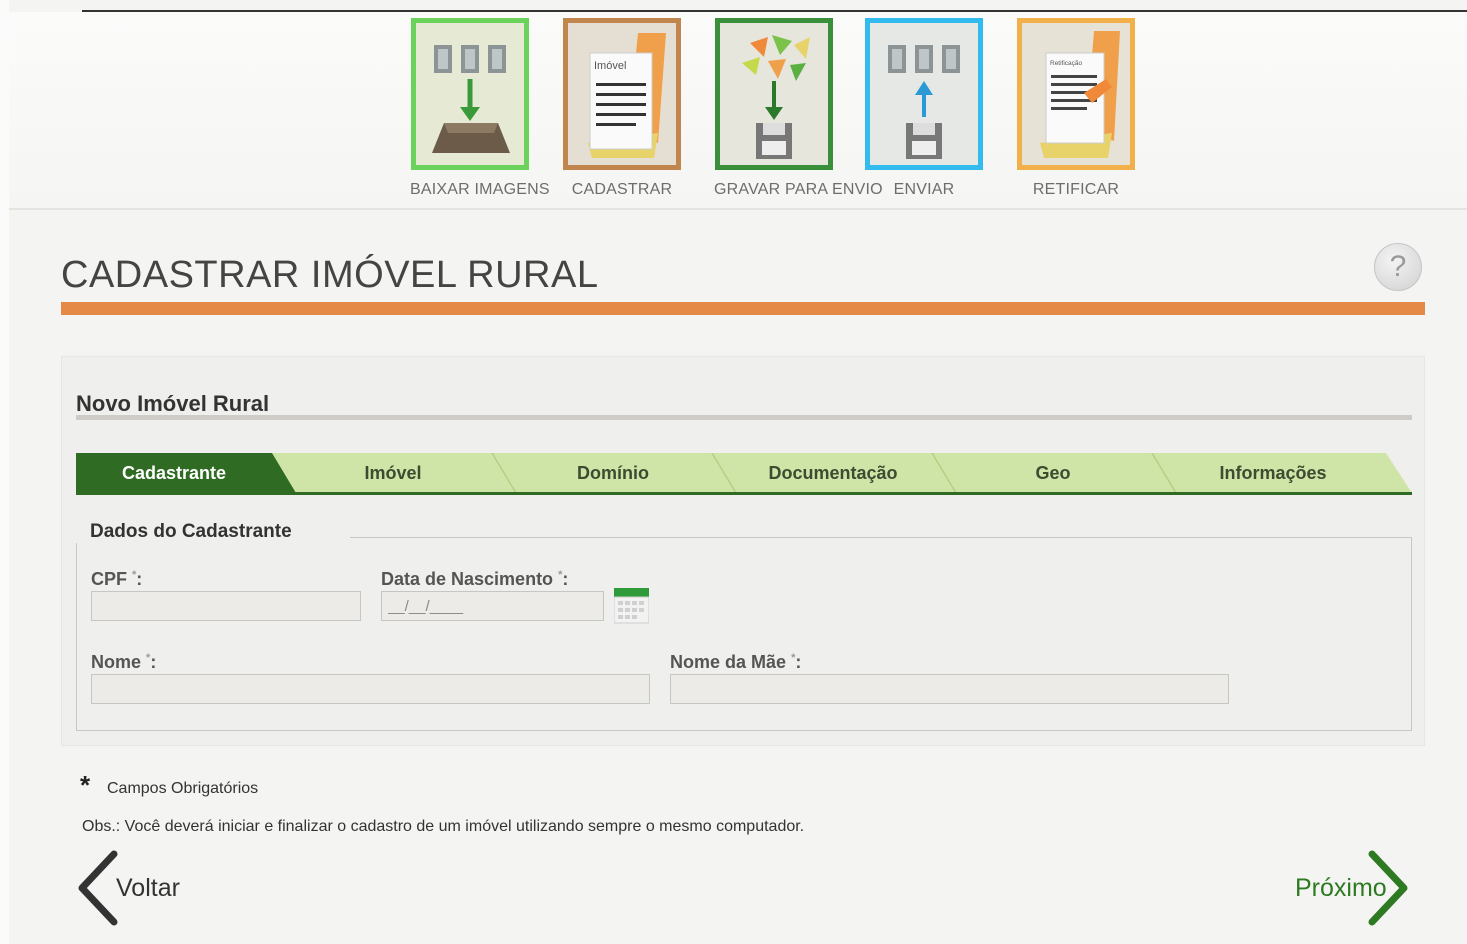 The height and width of the screenshot is (944, 1467). I want to click on mother-name-label-text: Nome da Mãe, so click(728, 662).